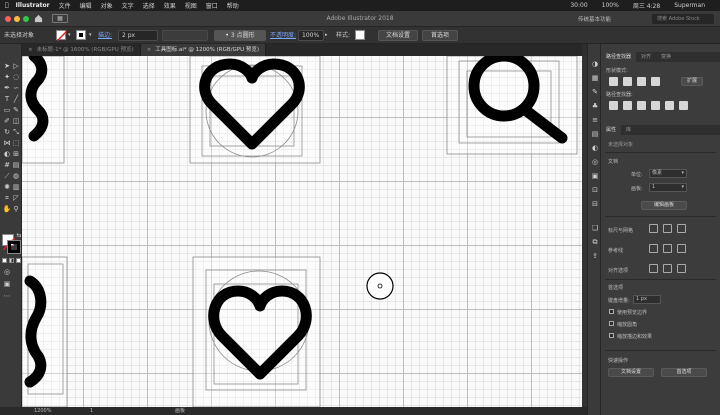 The image size is (720, 415). Describe the element at coordinates (16, 209) in the screenshot. I see `zoom-tool-icon: ⚲` at that location.